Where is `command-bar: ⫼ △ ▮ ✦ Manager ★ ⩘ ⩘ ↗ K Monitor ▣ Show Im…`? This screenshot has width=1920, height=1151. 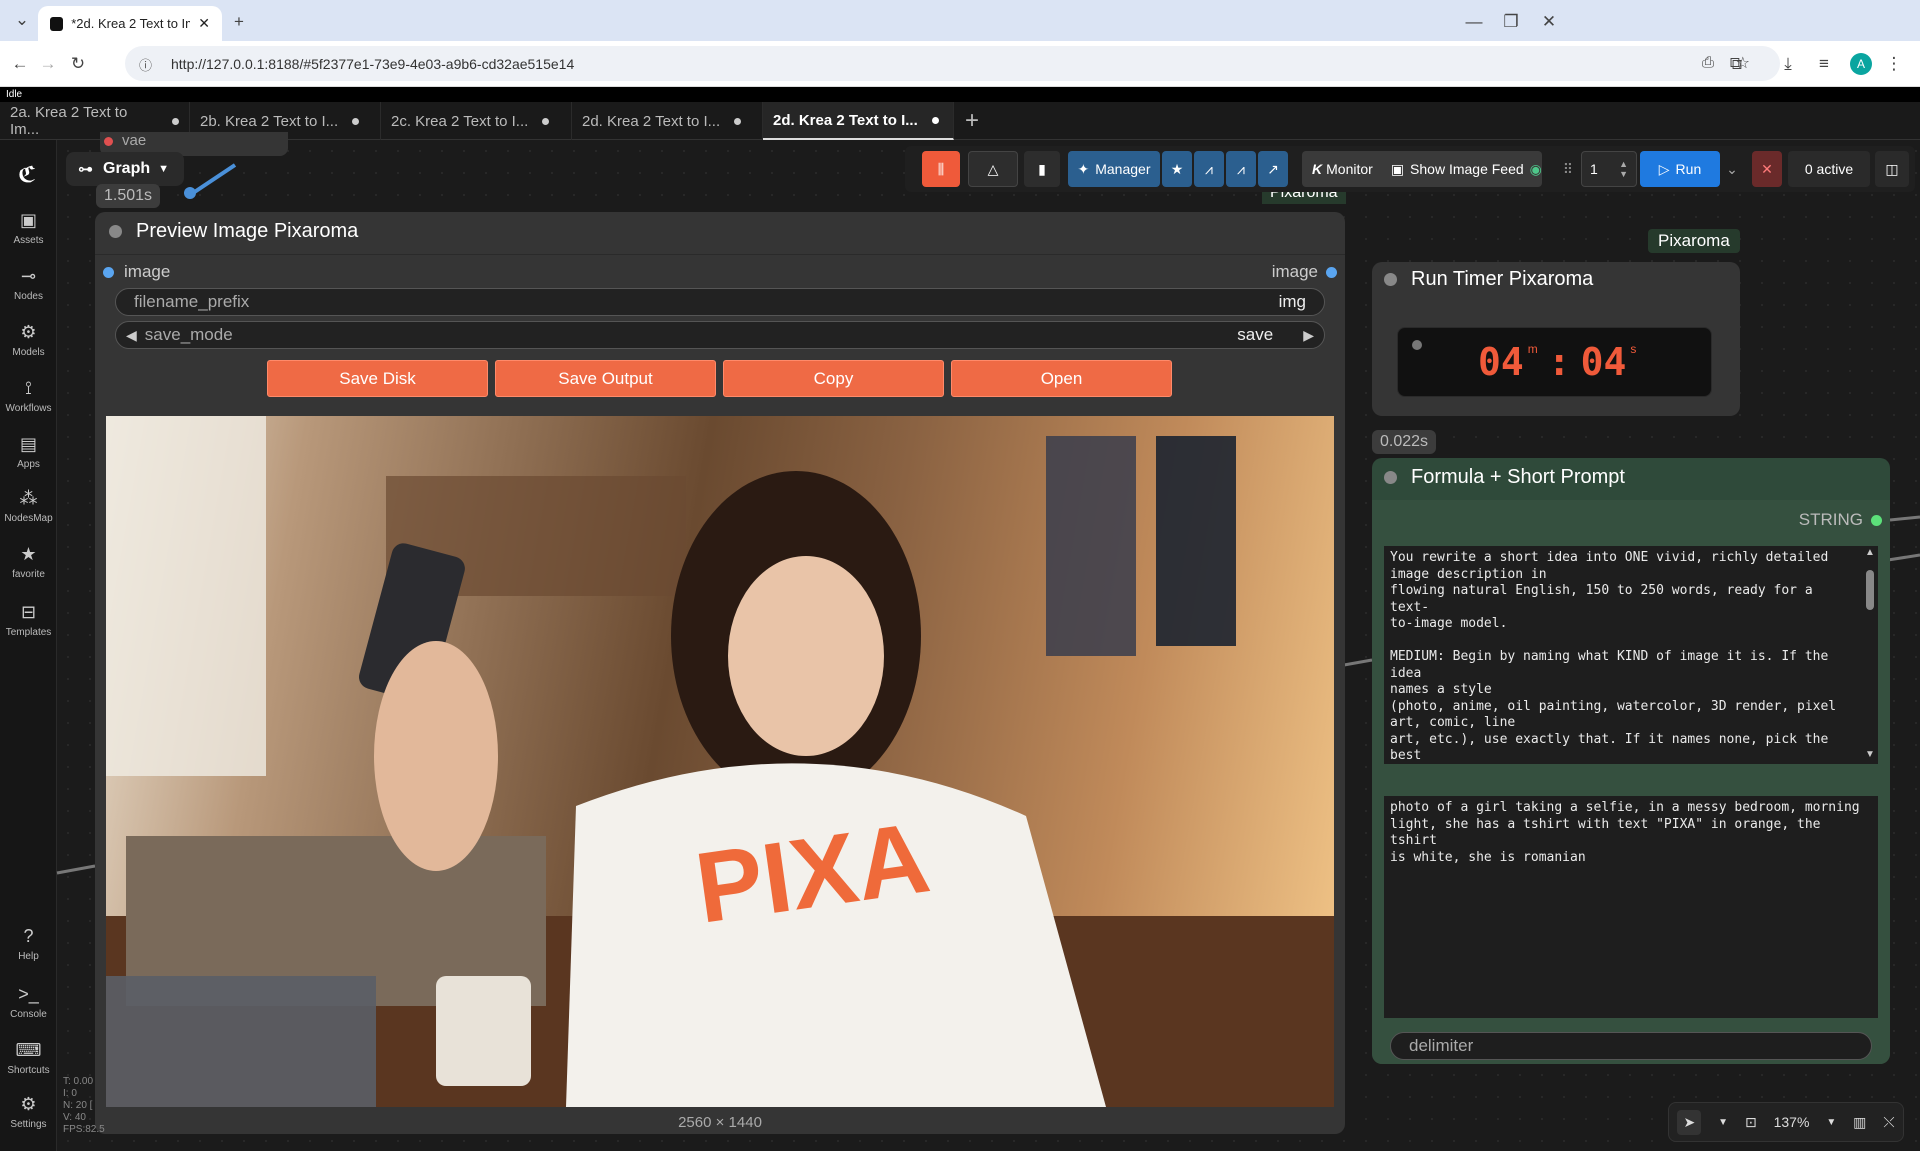 command-bar: ⫼ △ ▮ ✦ Manager ★ ⩘ ⩘ ↗ K Monitor ▣ Show Im… is located at coordinates (1410, 169).